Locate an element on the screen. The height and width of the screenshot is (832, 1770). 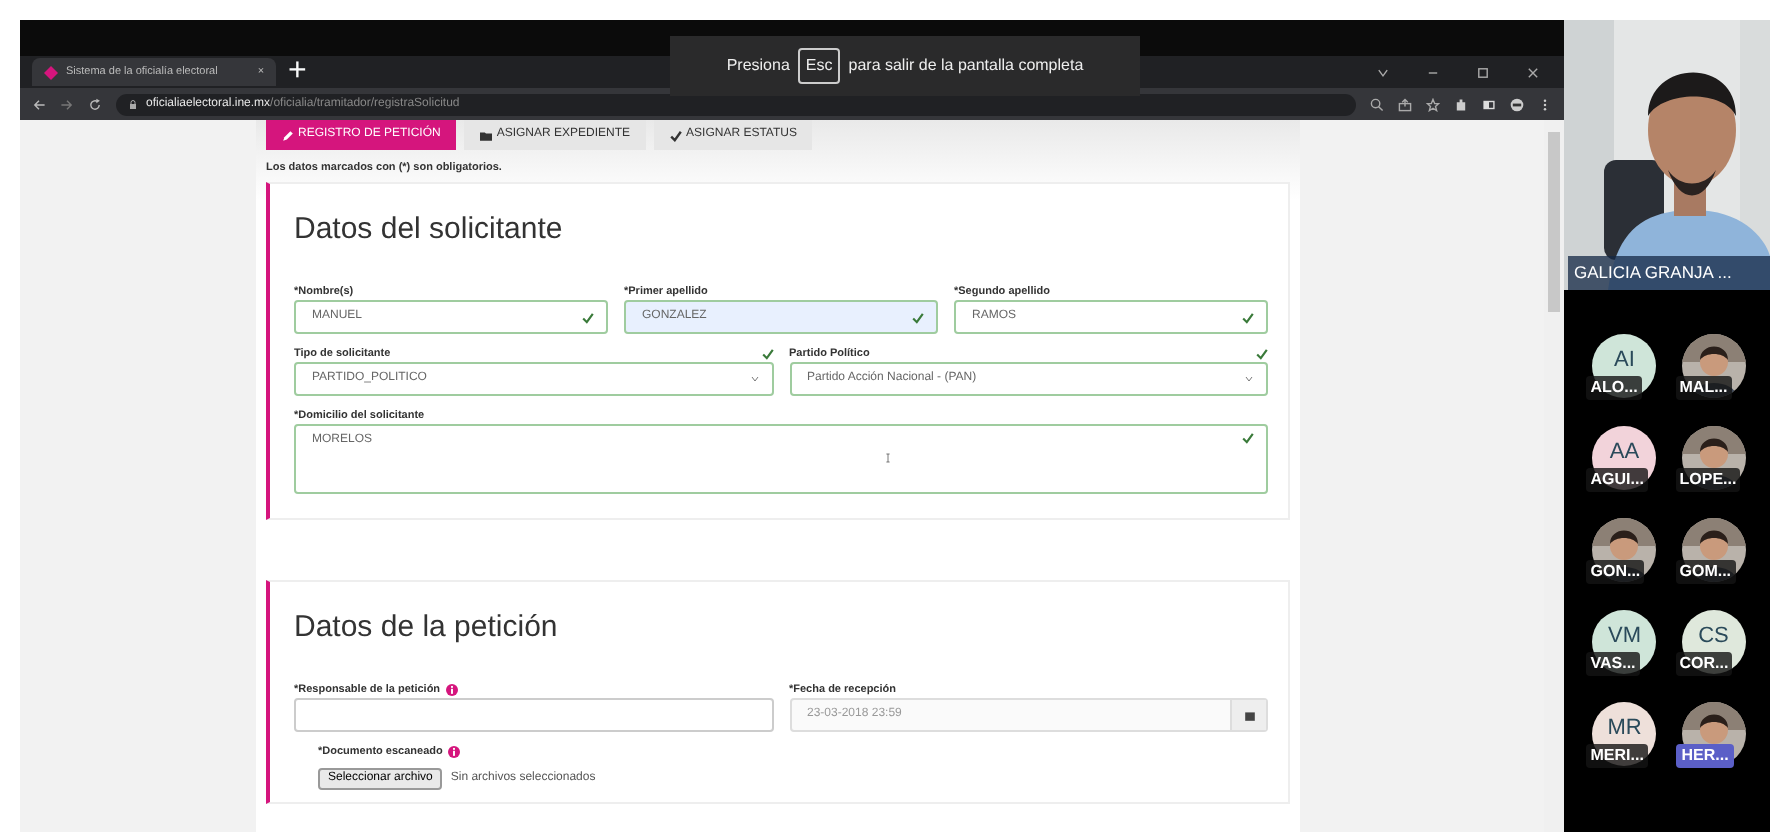
text-field is located at coordinates (533, 715).